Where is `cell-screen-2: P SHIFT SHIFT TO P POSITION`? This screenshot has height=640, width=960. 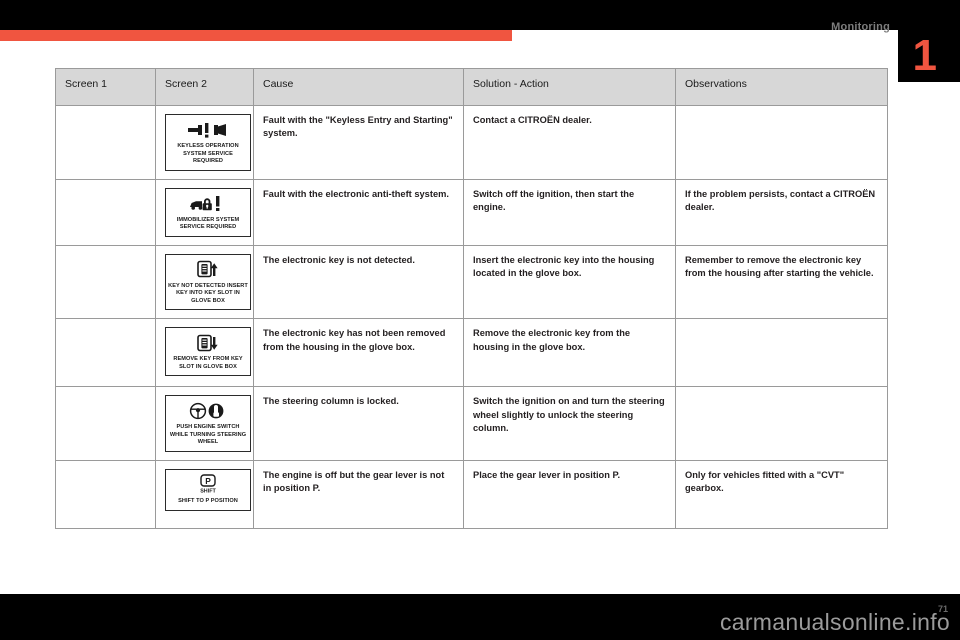 cell-screen-2: P SHIFT SHIFT TO P POSITION is located at coordinates (204, 495).